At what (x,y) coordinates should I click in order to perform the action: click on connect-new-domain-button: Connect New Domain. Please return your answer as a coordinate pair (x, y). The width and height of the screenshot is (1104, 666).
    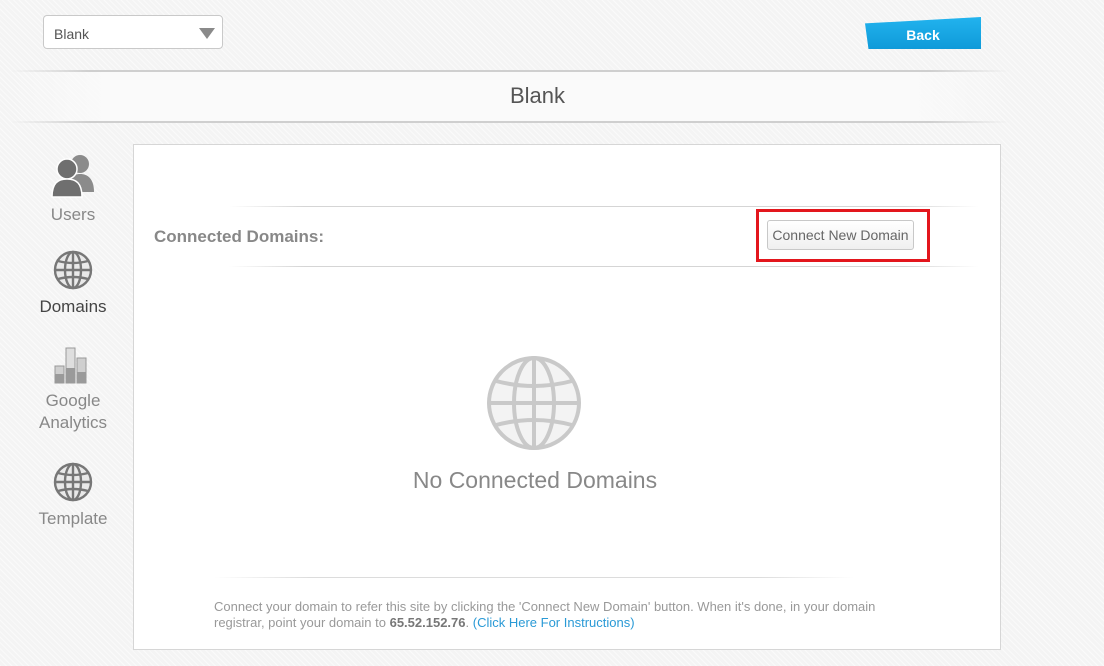
    Looking at the image, I should click on (840, 235).